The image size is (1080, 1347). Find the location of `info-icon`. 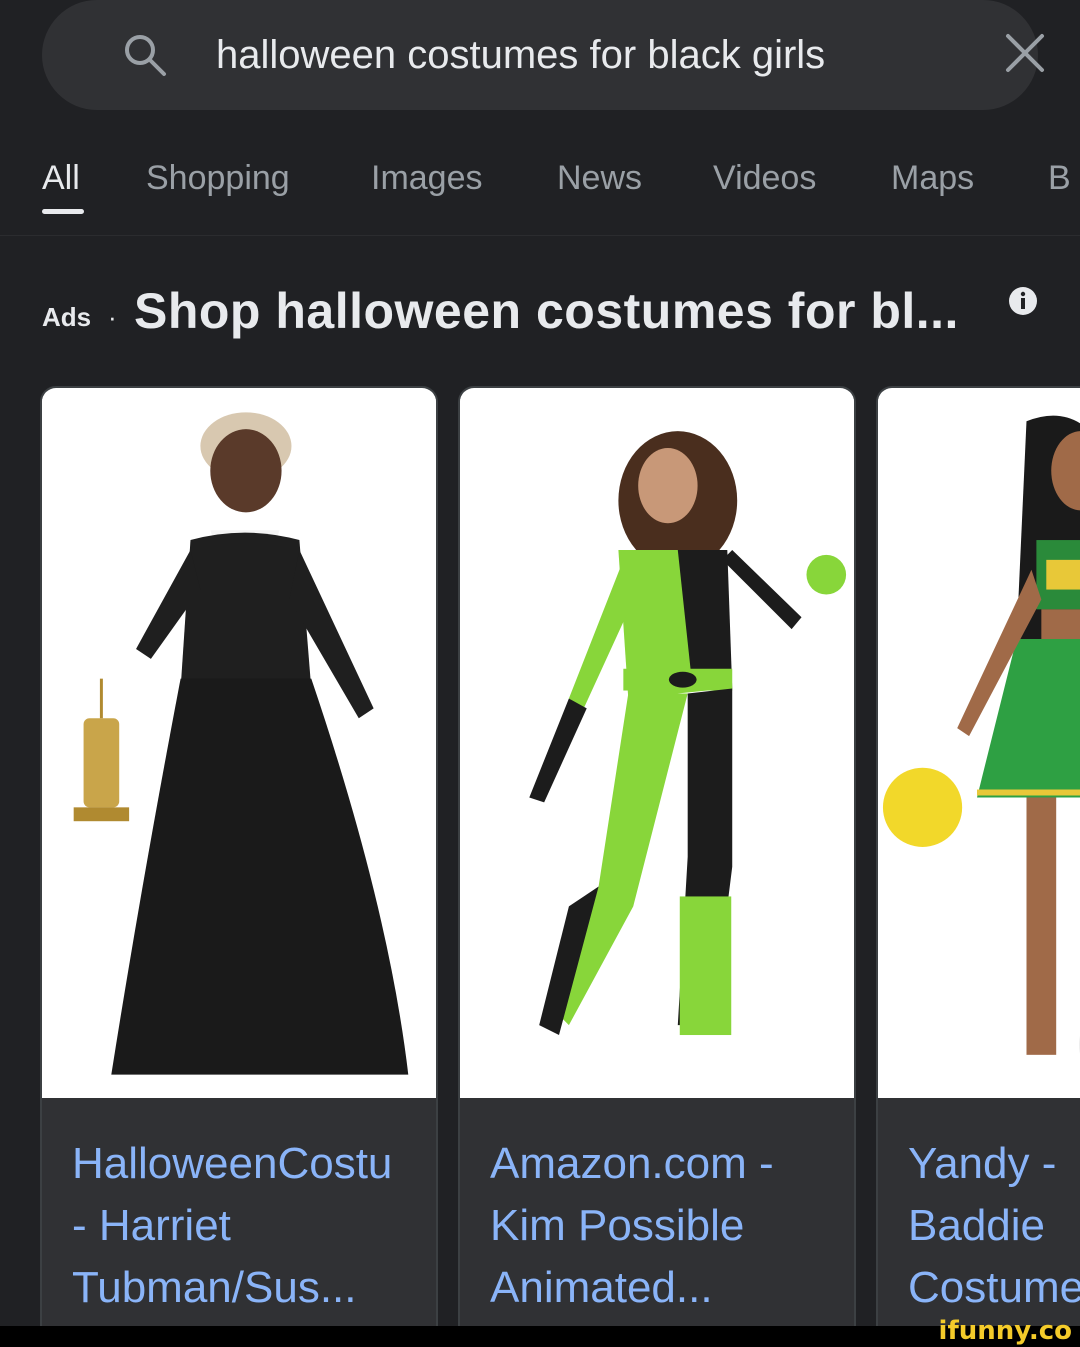

info-icon is located at coordinates (1023, 301).